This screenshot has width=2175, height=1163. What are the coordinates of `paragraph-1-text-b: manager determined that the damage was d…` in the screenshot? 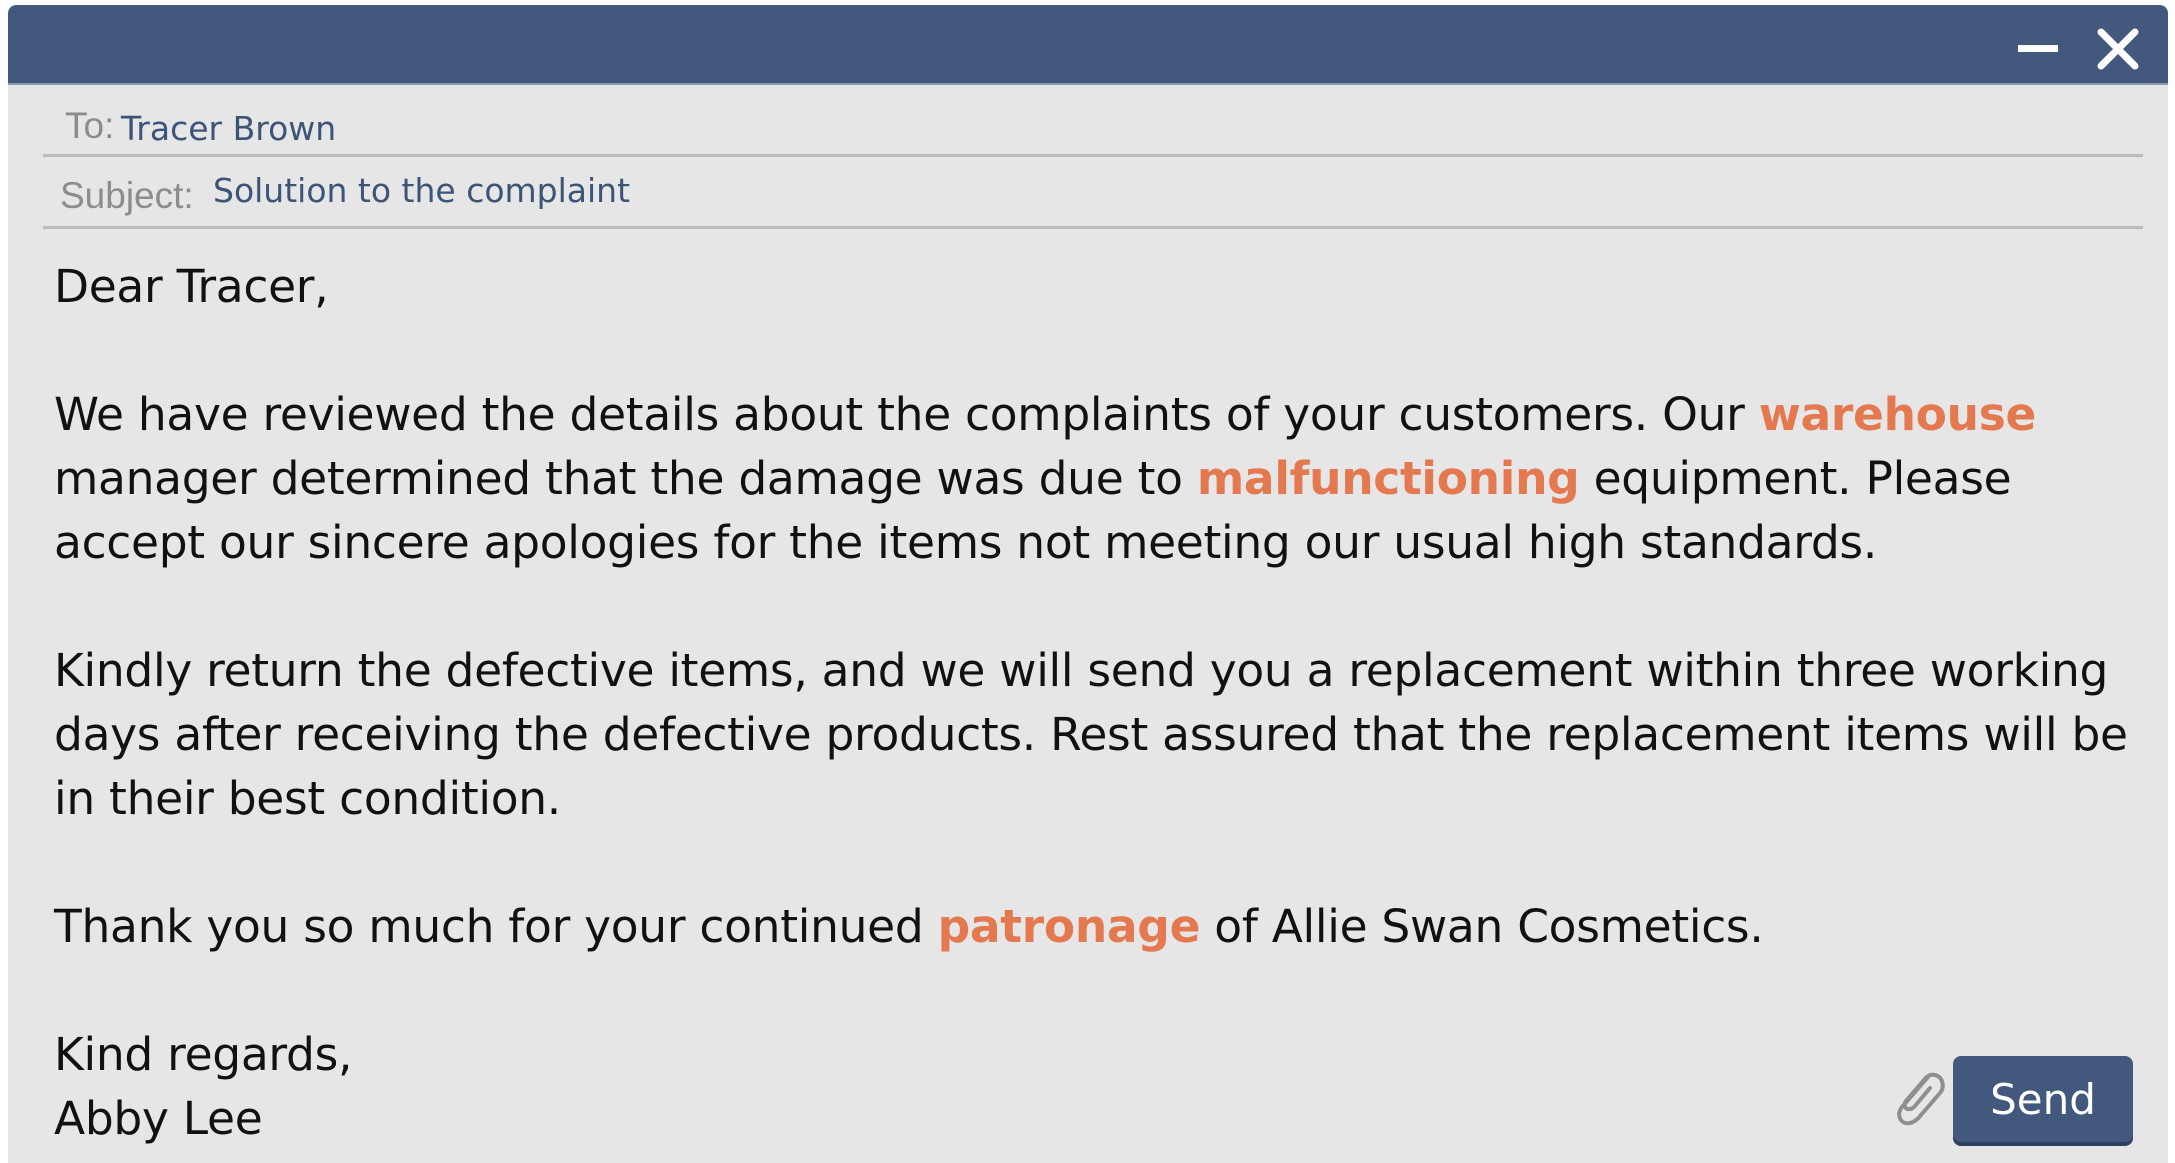 It's located at (625, 478).